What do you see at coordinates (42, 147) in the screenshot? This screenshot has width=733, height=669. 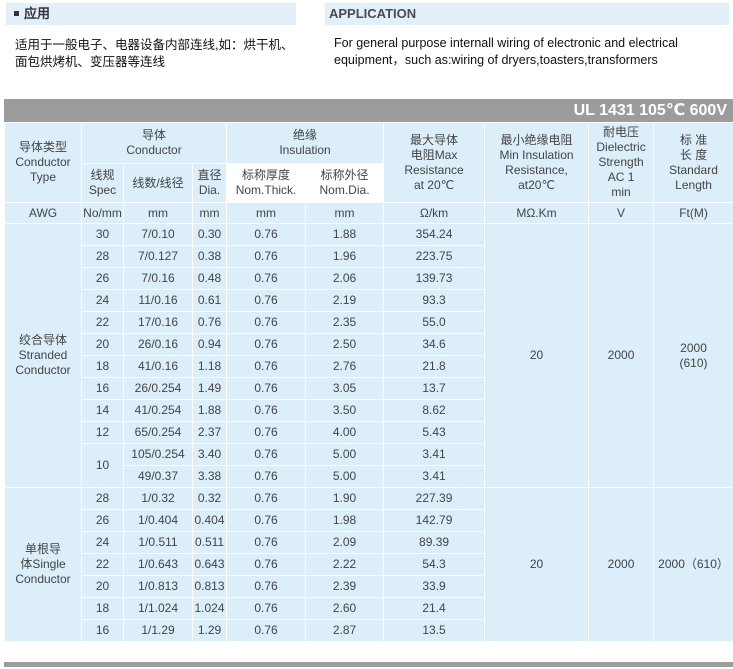 I see `header-line: 导体类型` at bounding box center [42, 147].